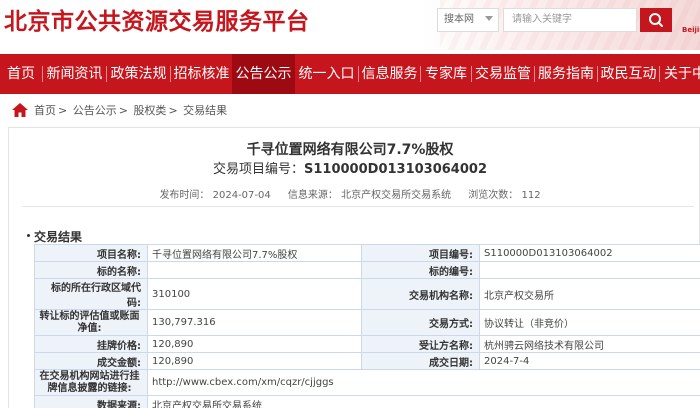 The height and width of the screenshot is (408, 700). I want to click on beijing-badge: Beijin, so click(691, 30).